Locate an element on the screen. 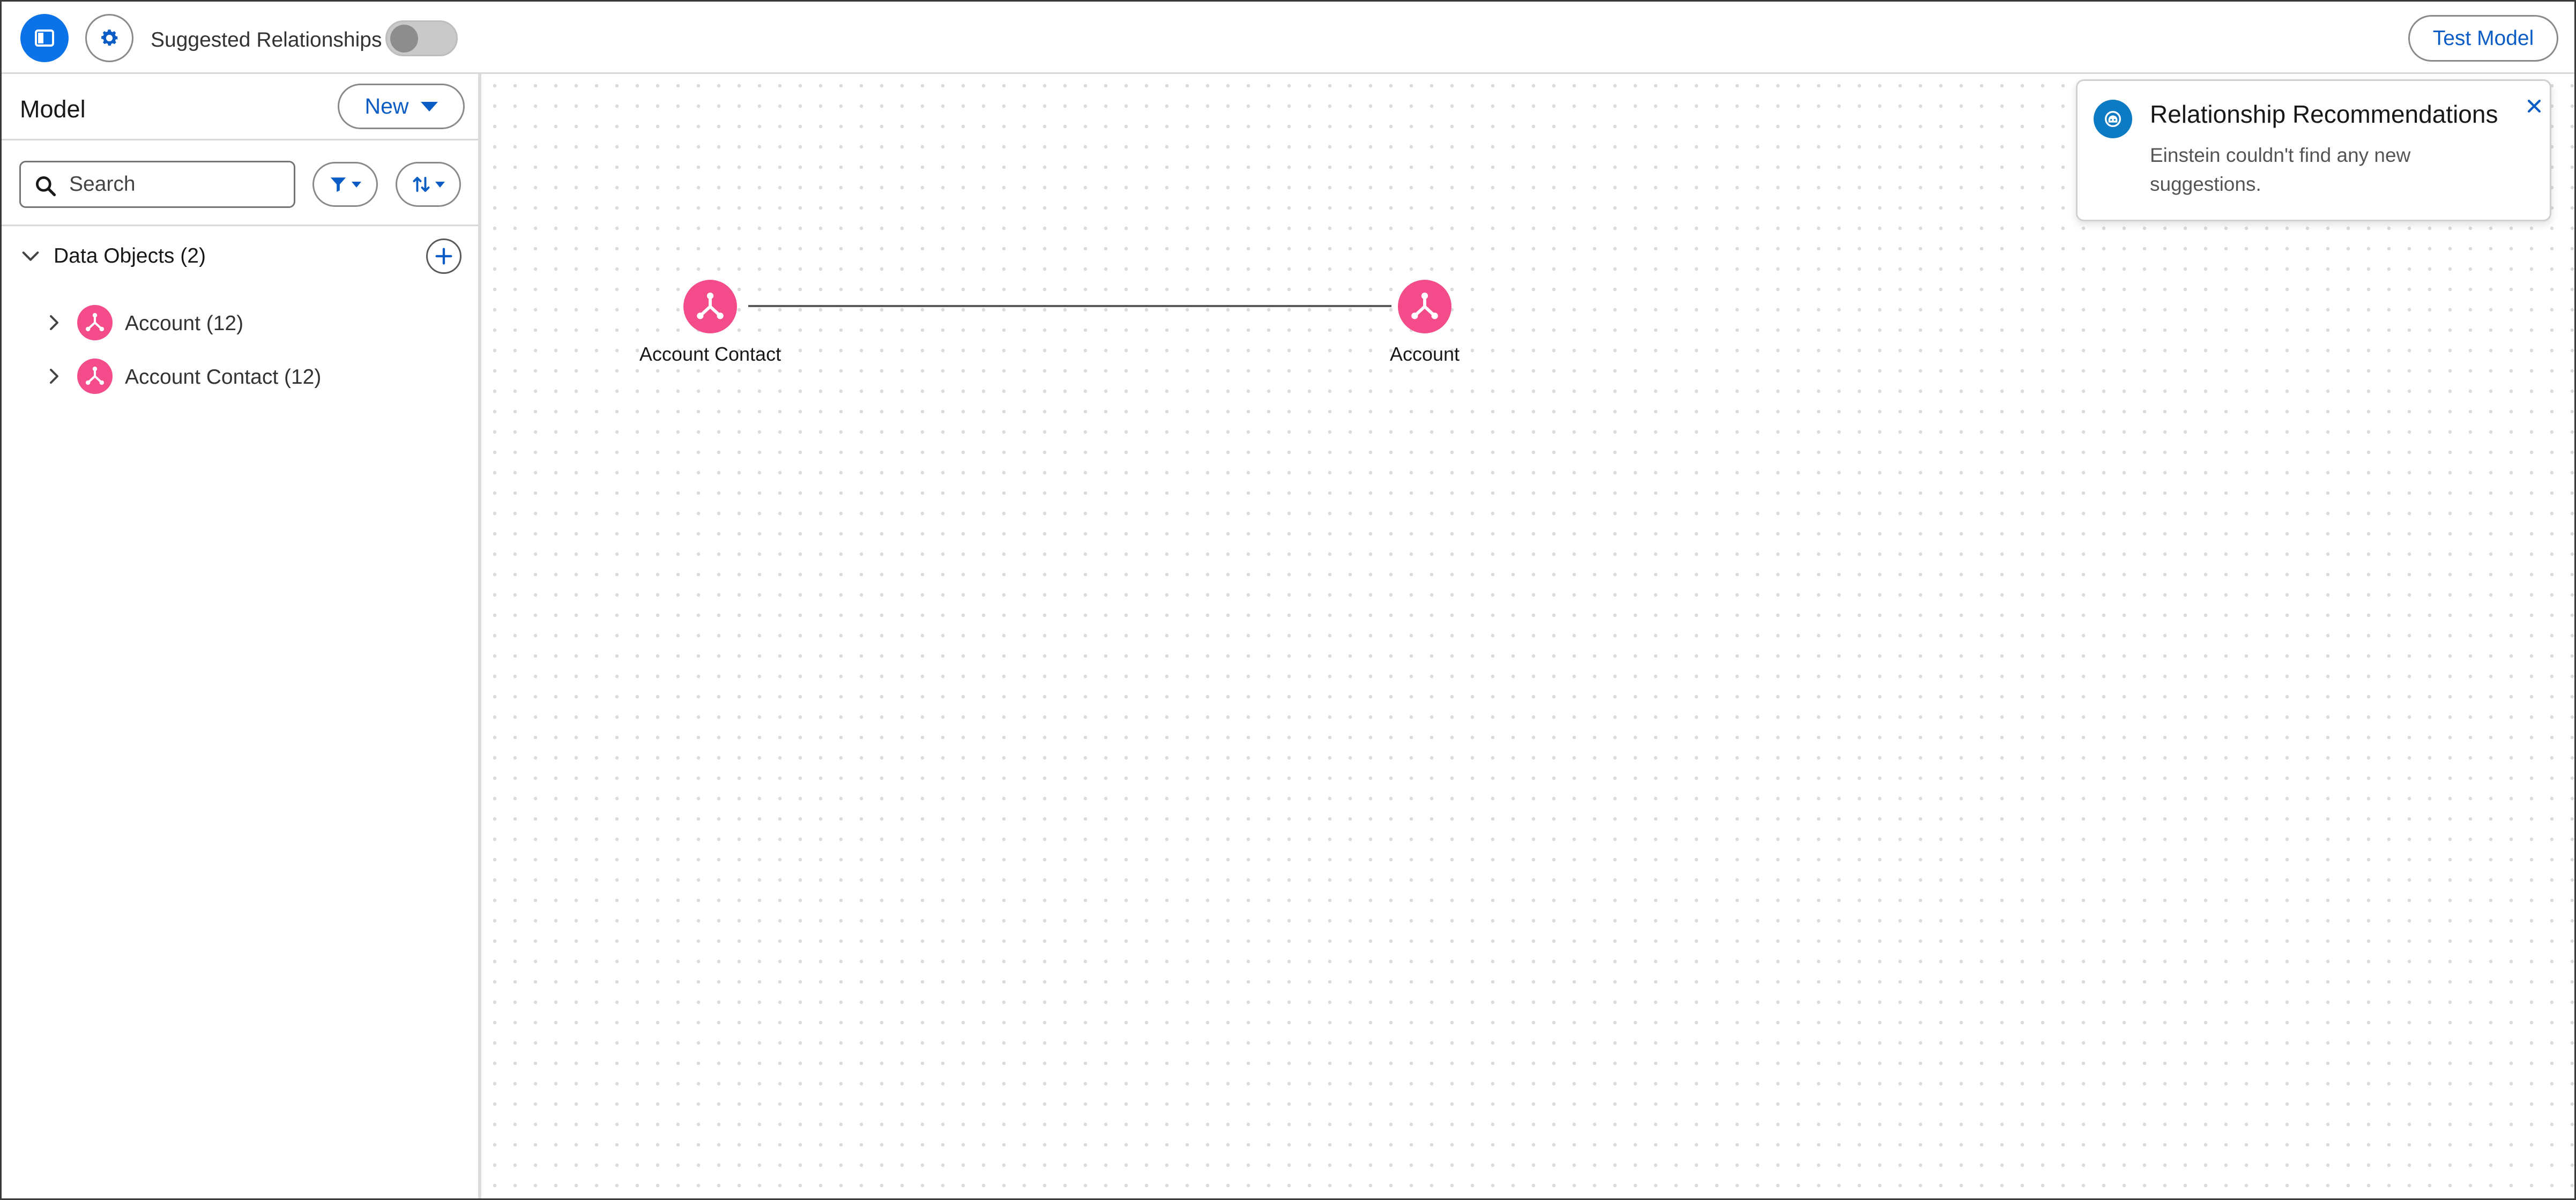  close-button is located at coordinates (2534, 106).